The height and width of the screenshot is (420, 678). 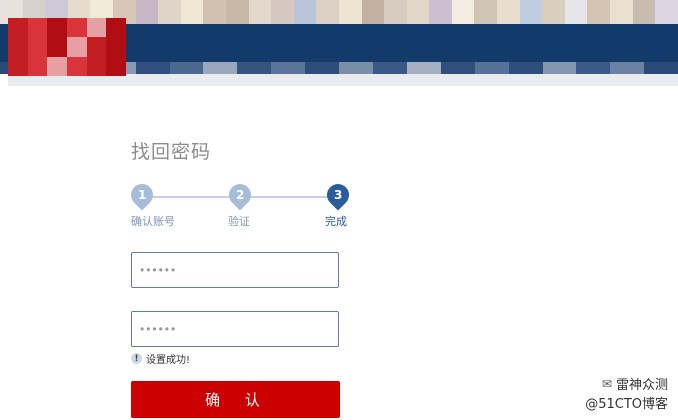 I want to click on watermark-source: @51CTO博客, so click(x=626, y=404).